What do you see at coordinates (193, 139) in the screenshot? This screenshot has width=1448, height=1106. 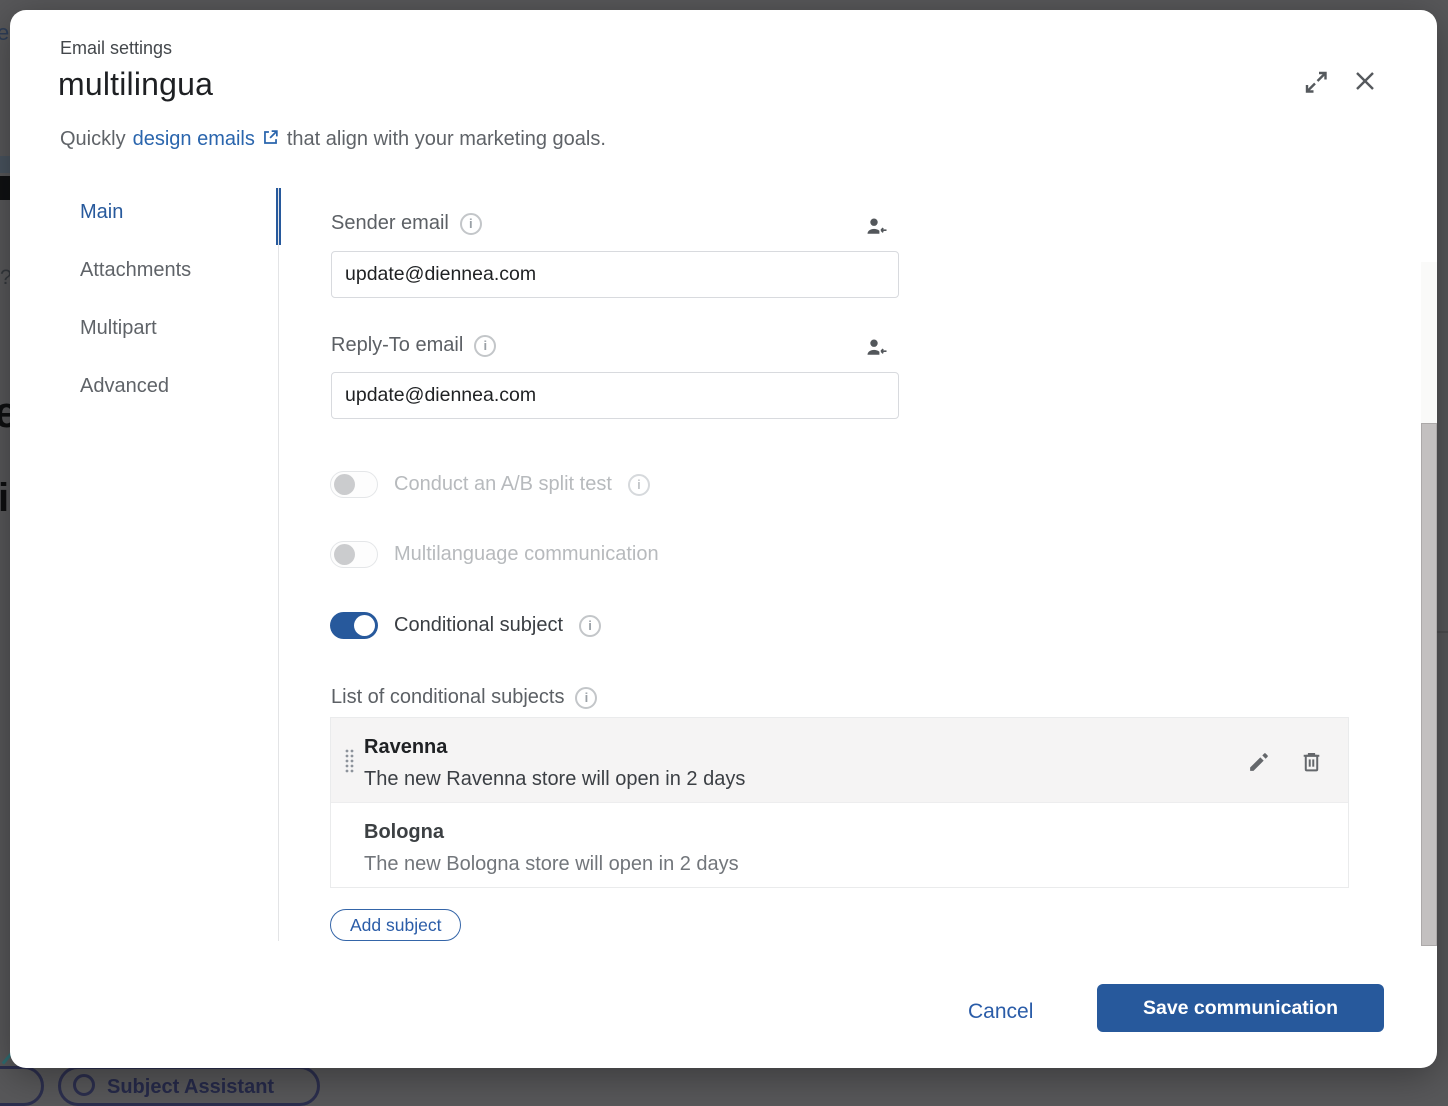 I see `design-emails-link-label: design emails` at bounding box center [193, 139].